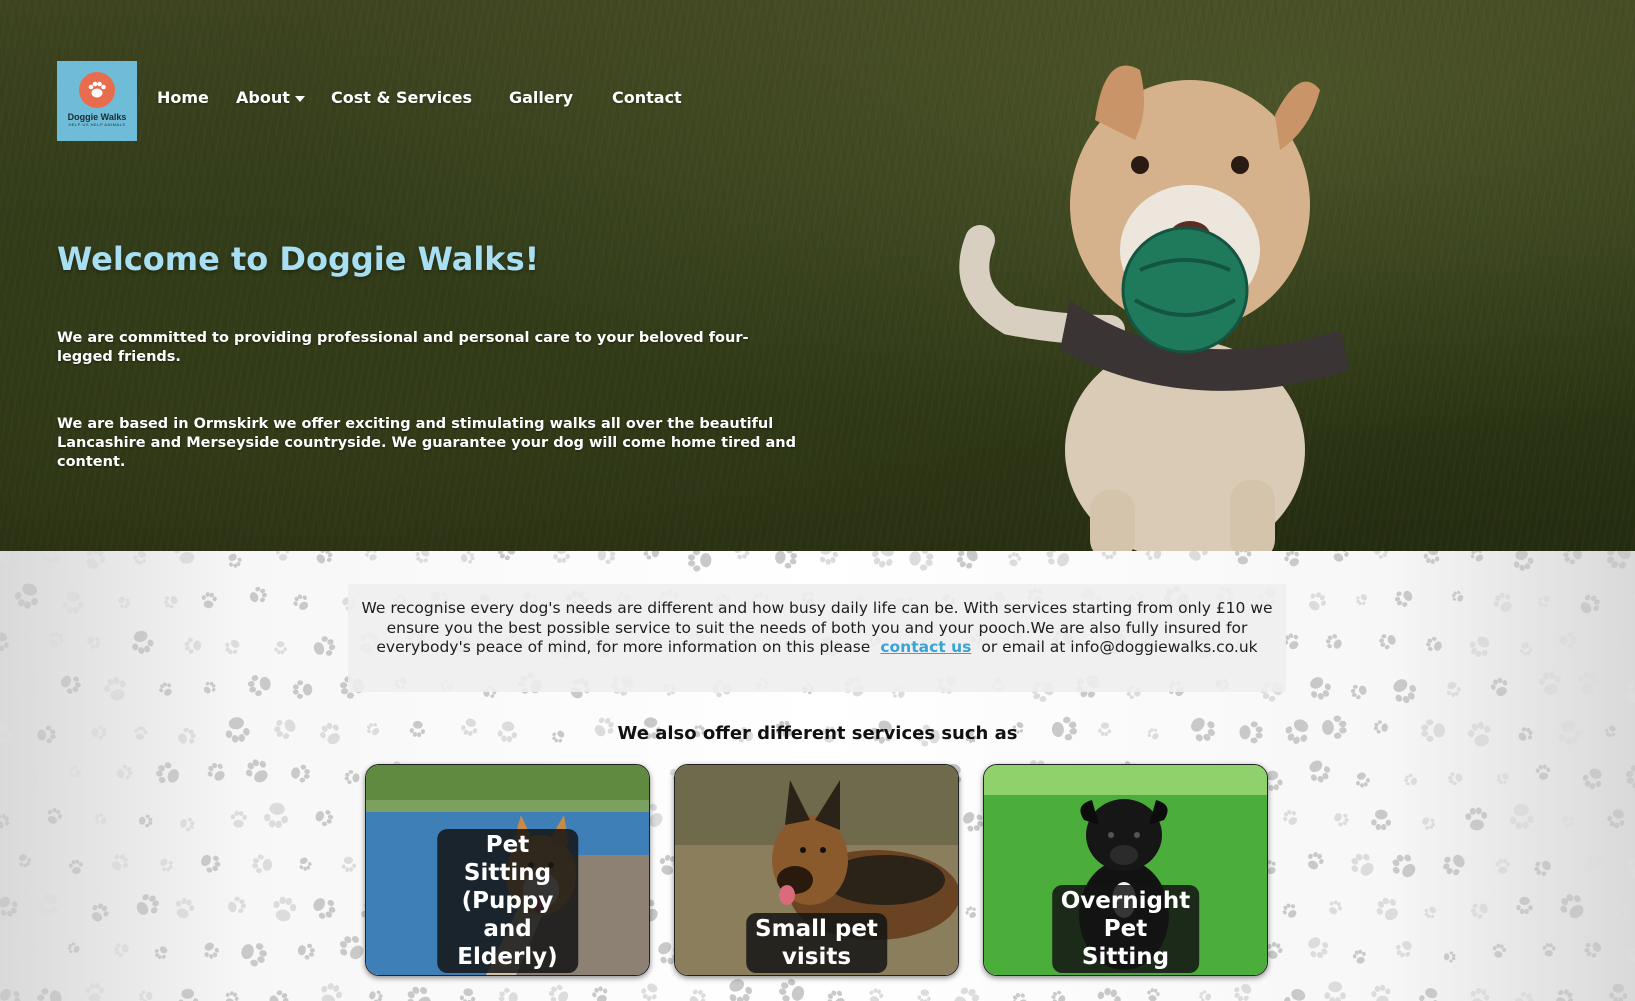 This screenshot has height=1001, width=1635. What do you see at coordinates (541, 97) in the screenshot?
I see `nav-gallery: Gallery` at bounding box center [541, 97].